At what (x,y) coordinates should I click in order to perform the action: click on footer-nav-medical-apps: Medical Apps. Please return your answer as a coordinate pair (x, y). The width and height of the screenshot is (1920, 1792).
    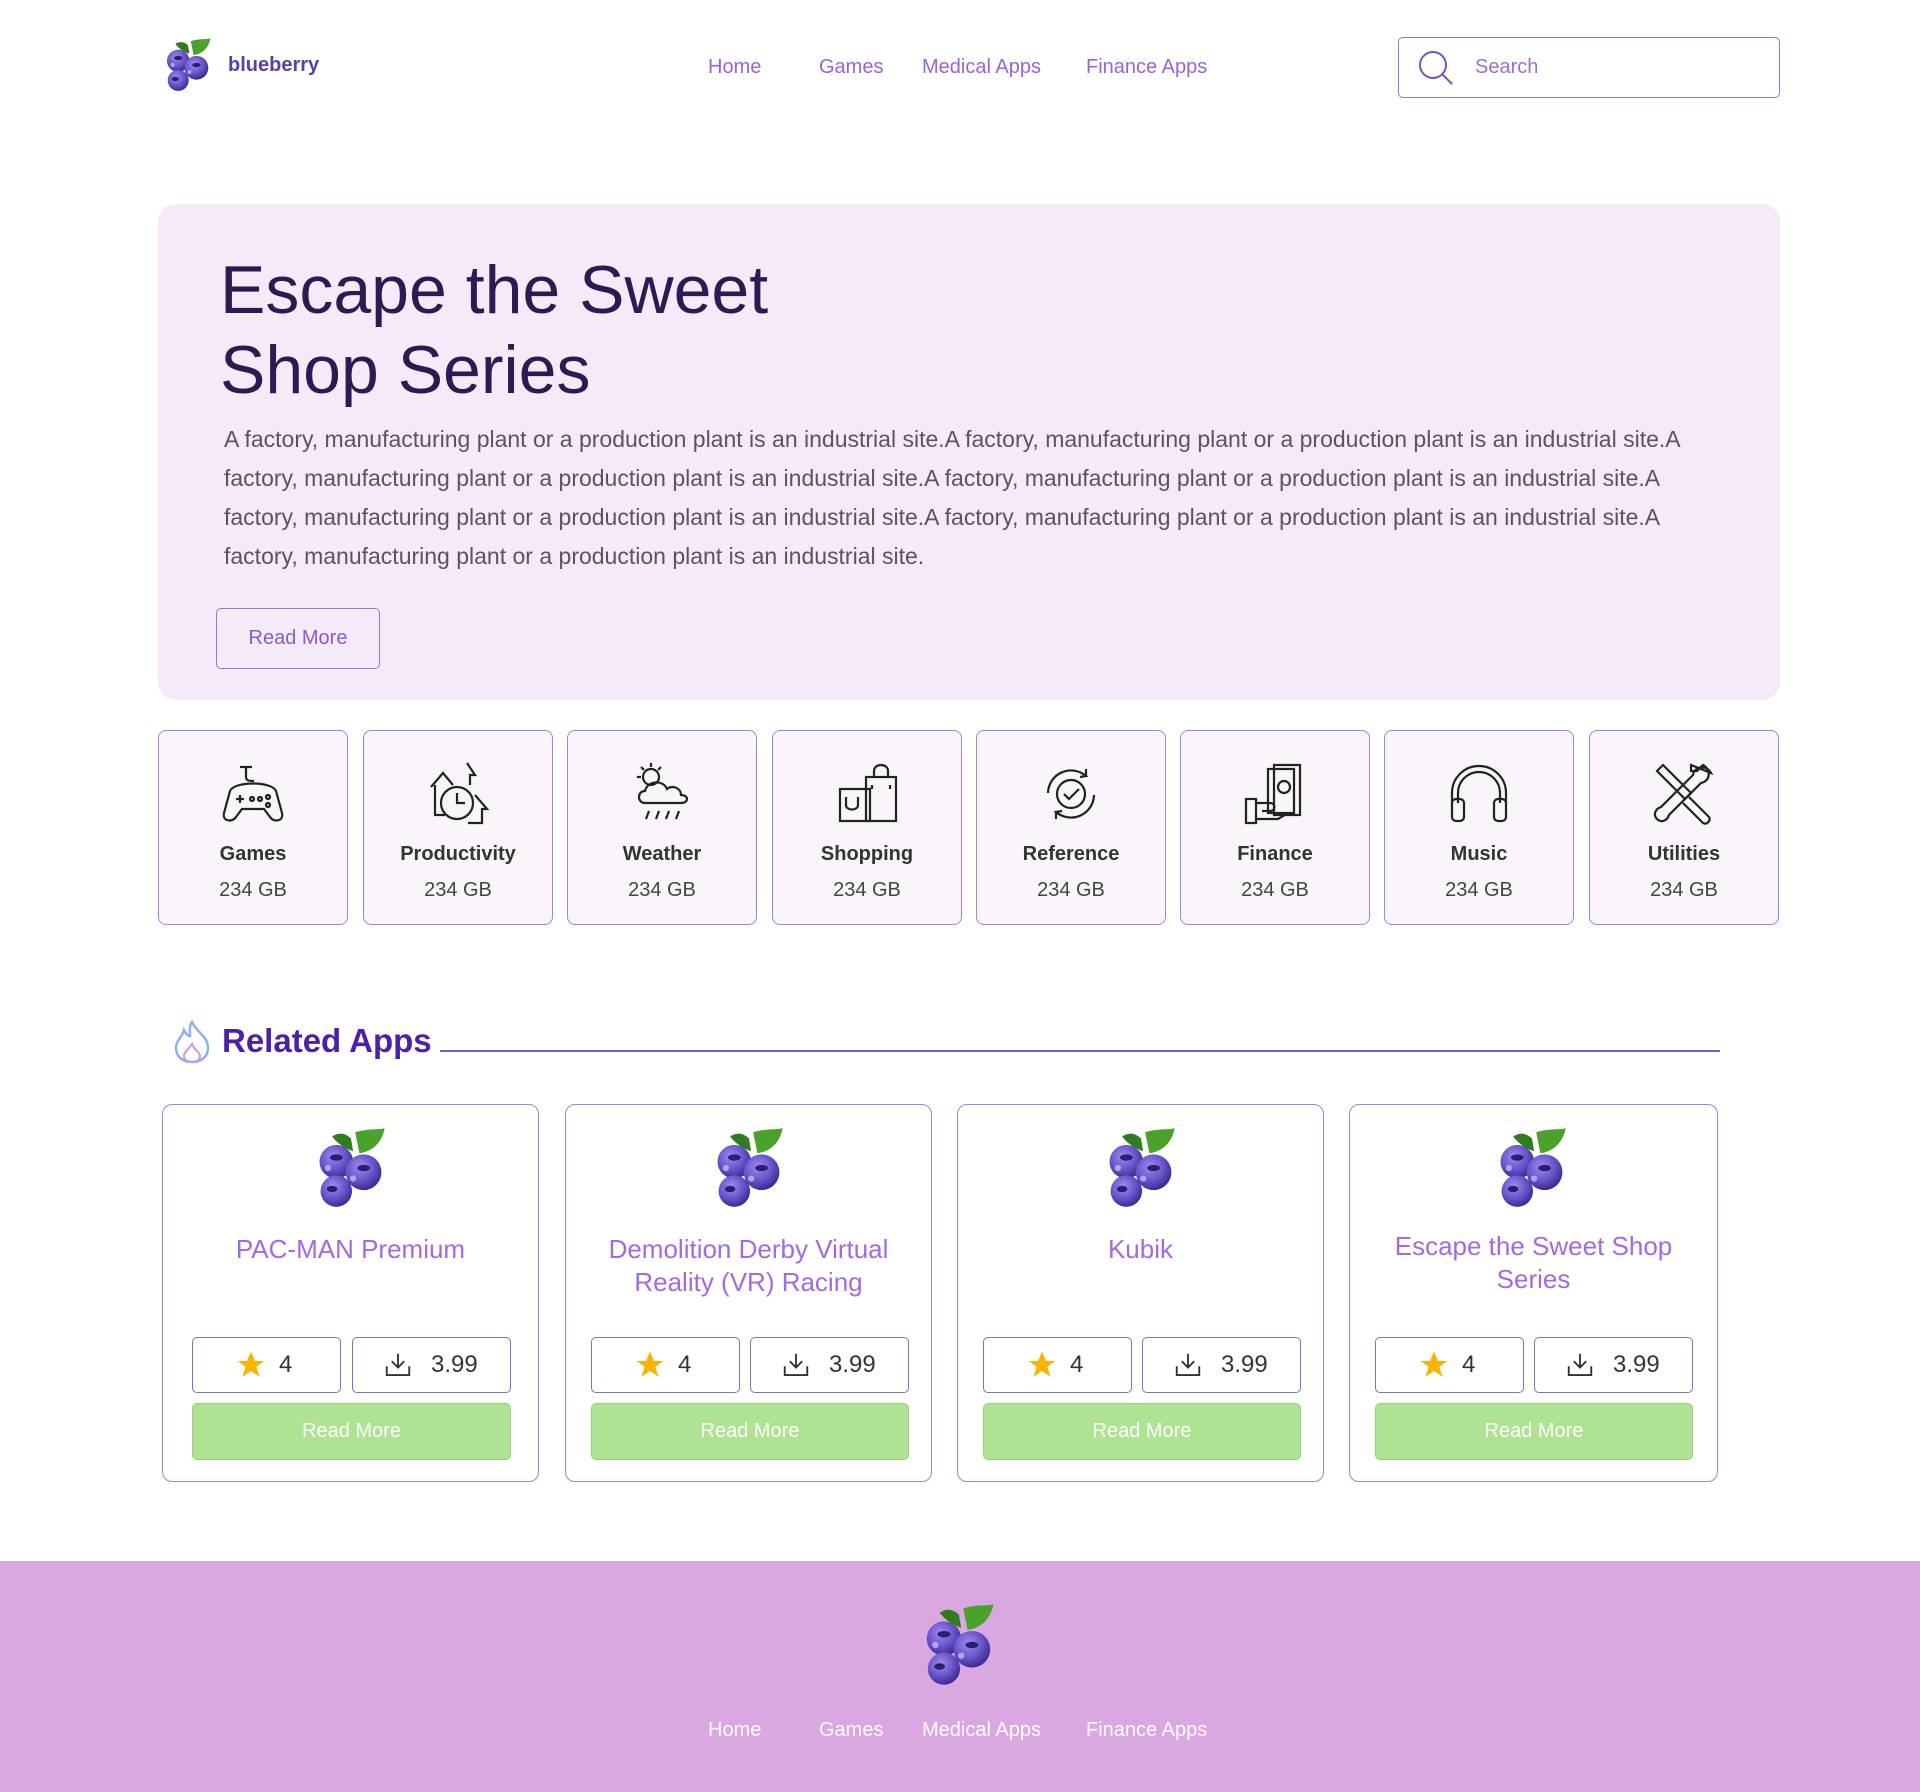
    Looking at the image, I should click on (981, 1730).